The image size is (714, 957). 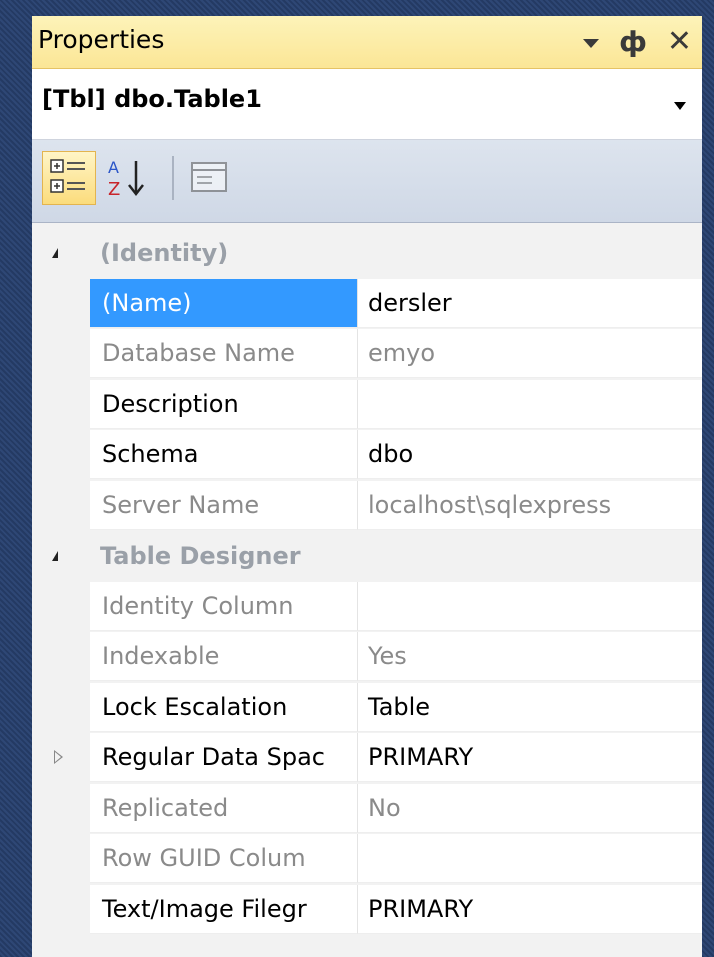 I want to click on property-row: Replicated No, so click(x=367, y=808).